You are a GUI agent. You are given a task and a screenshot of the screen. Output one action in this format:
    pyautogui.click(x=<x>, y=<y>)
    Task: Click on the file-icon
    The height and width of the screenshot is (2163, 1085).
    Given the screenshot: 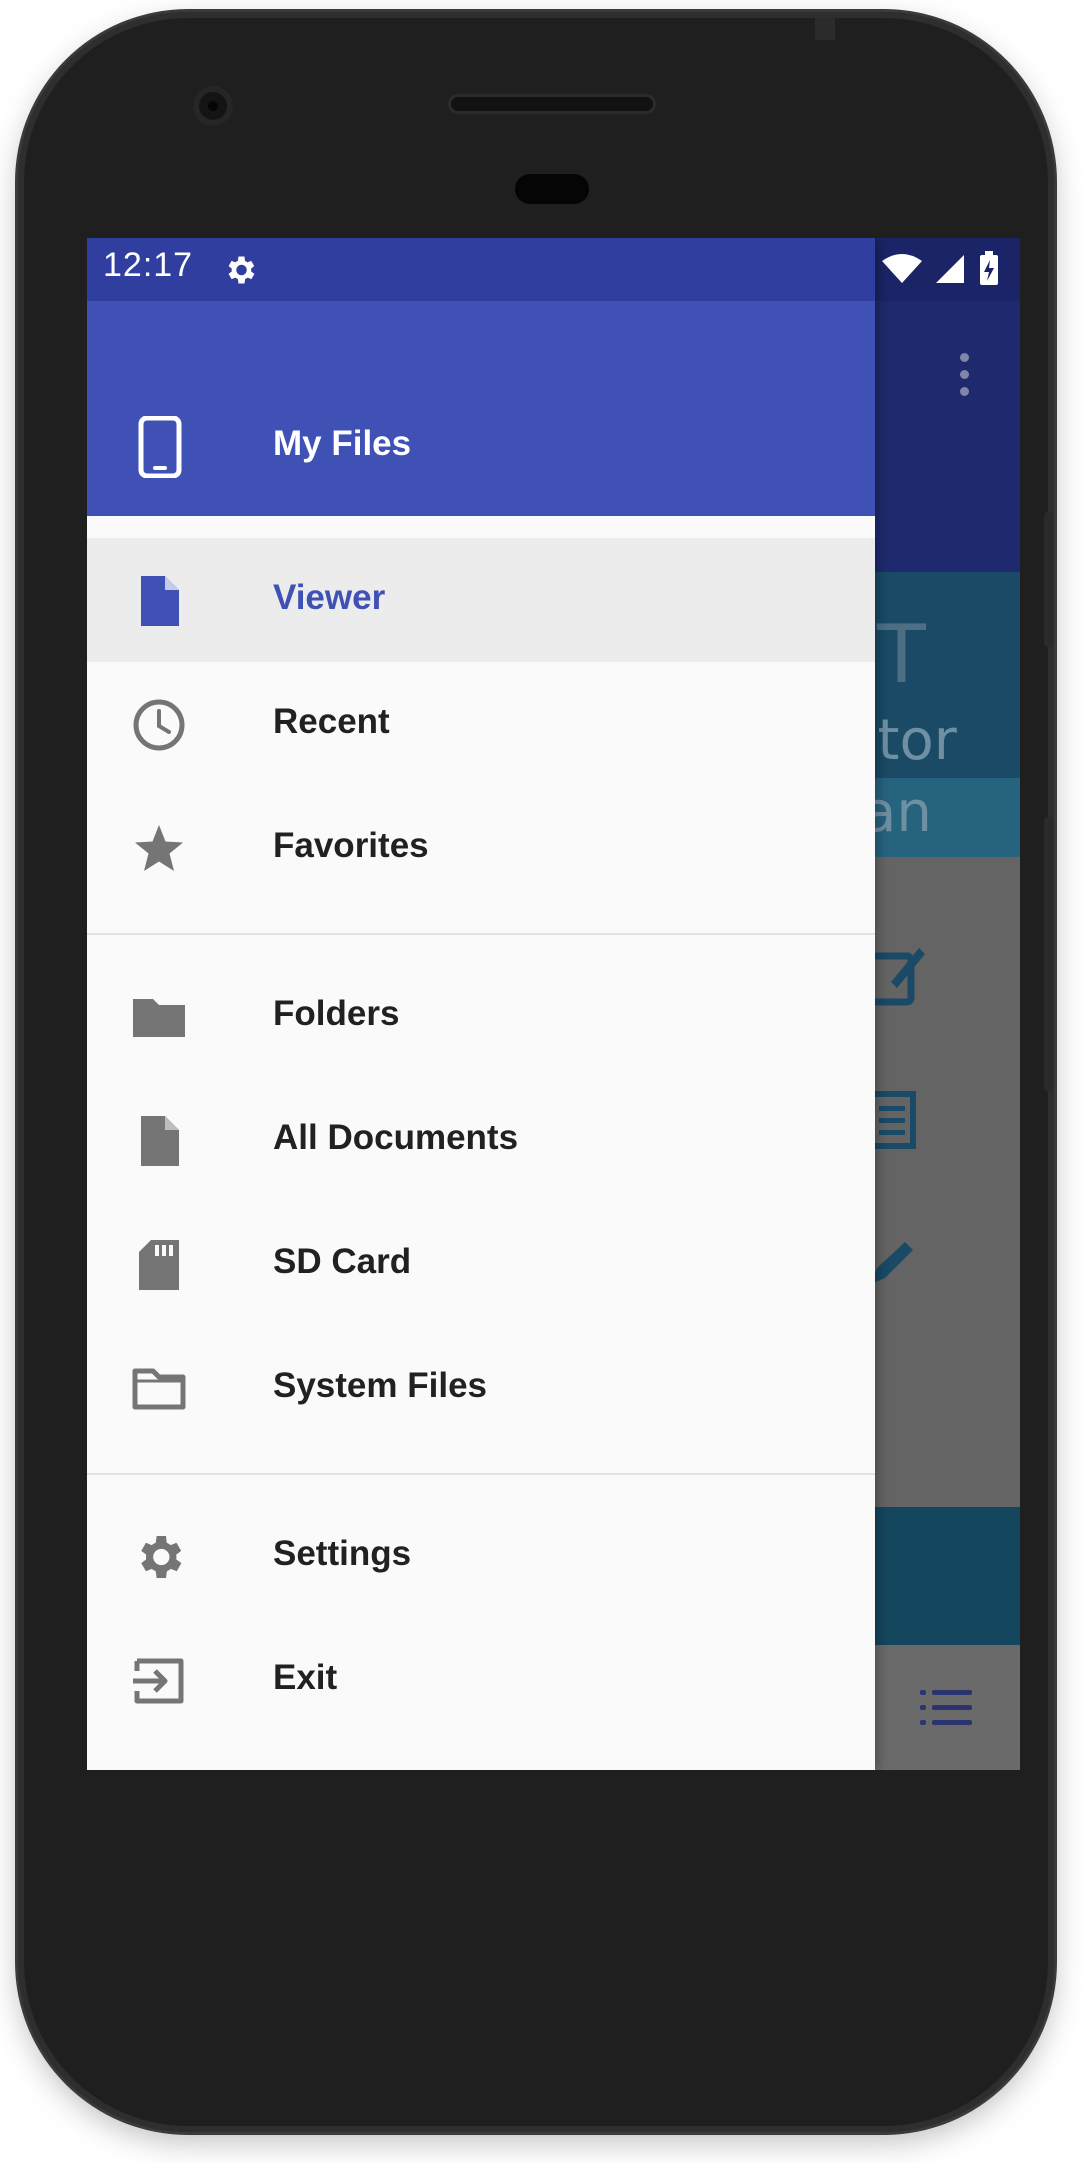 What is the action you would take?
    pyautogui.click(x=160, y=1141)
    